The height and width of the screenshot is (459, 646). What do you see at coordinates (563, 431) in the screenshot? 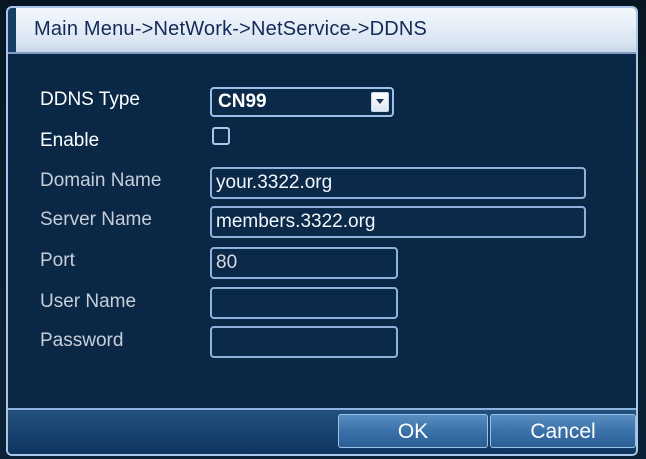
I see `cancel-button: Cancel` at bounding box center [563, 431].